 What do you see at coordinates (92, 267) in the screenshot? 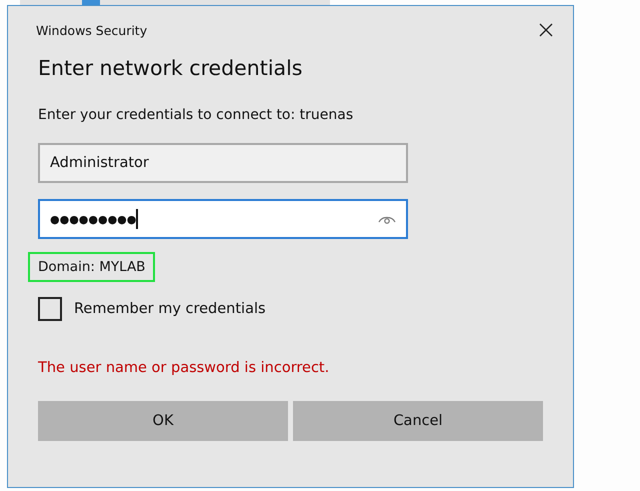
I see `domain-label: Domain: MYLAB` at bounding box center [92, 267].